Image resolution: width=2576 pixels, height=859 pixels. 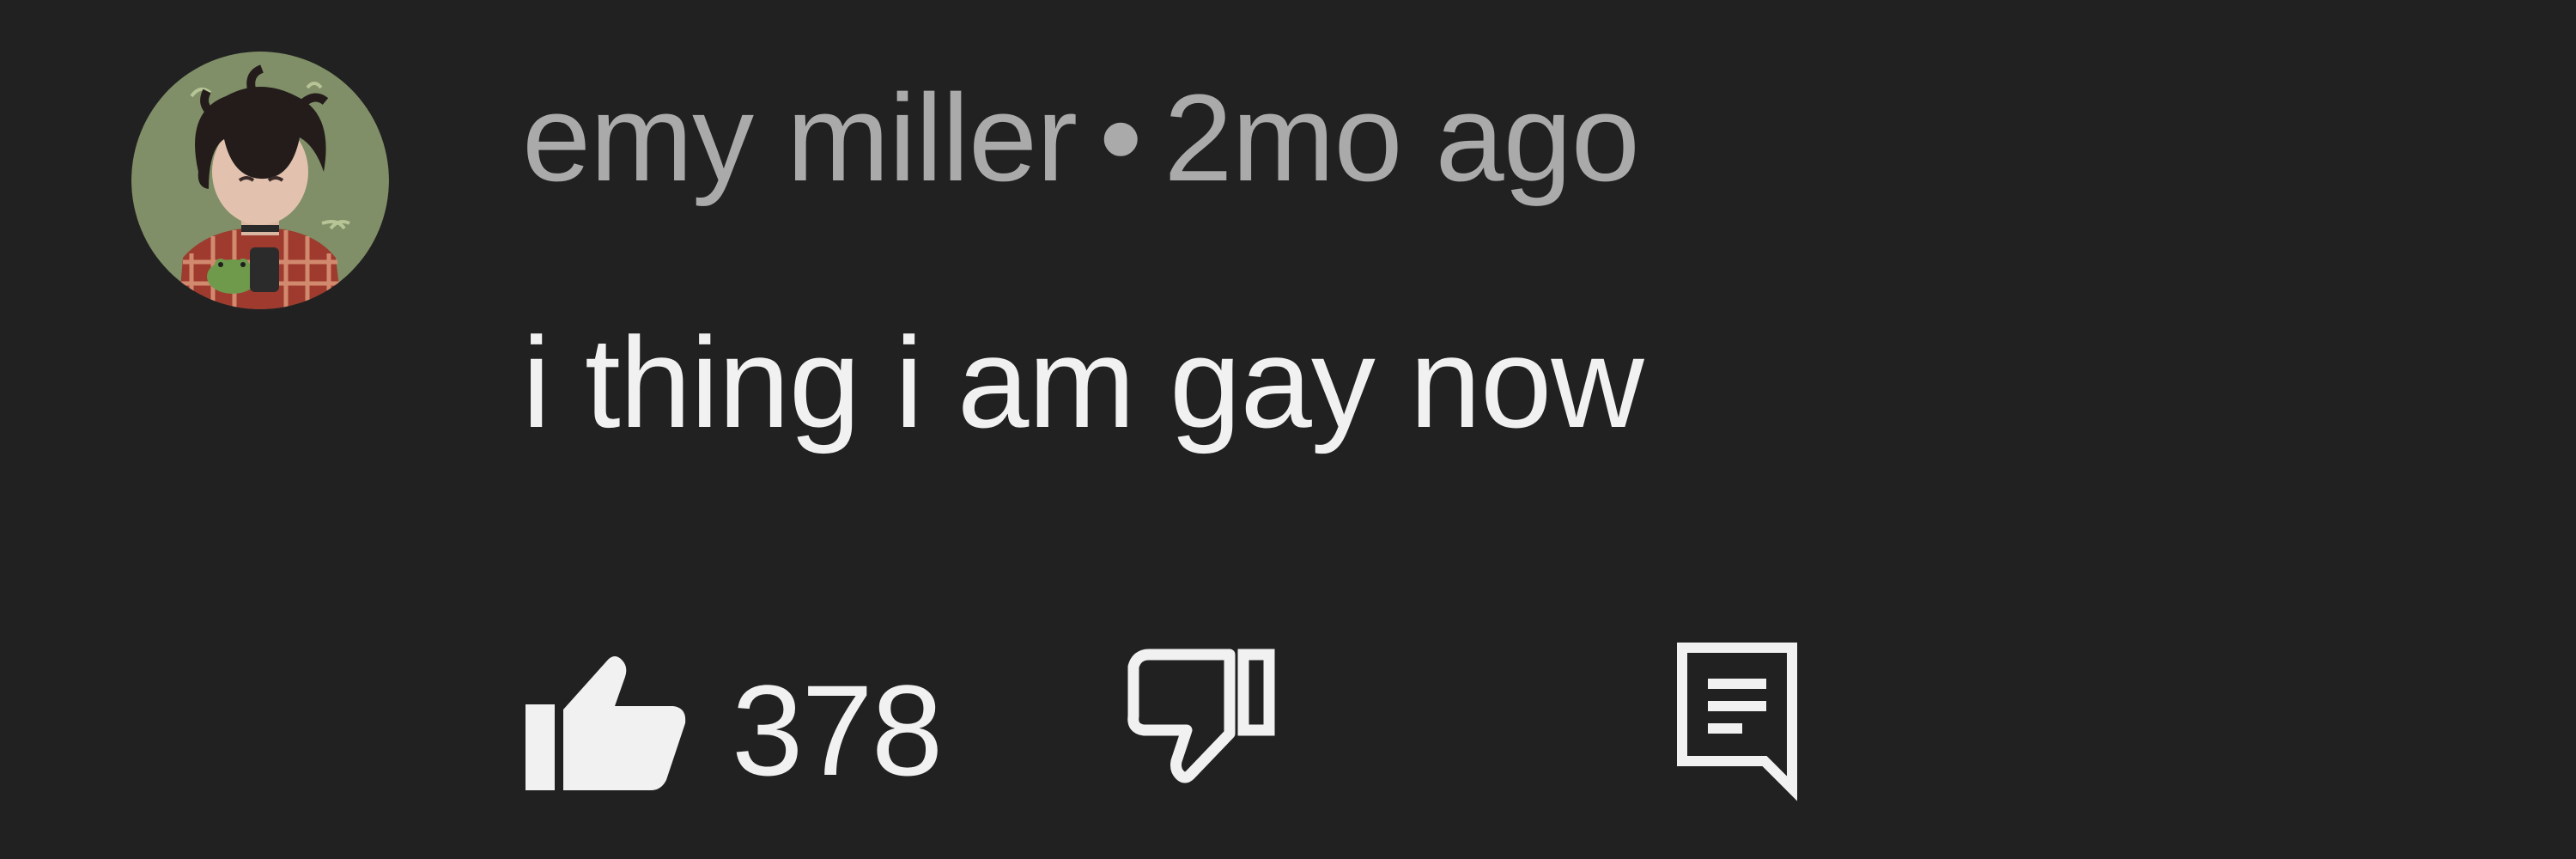 I want to click on comment-action-bar: 378, so click(x=1202, y=722).